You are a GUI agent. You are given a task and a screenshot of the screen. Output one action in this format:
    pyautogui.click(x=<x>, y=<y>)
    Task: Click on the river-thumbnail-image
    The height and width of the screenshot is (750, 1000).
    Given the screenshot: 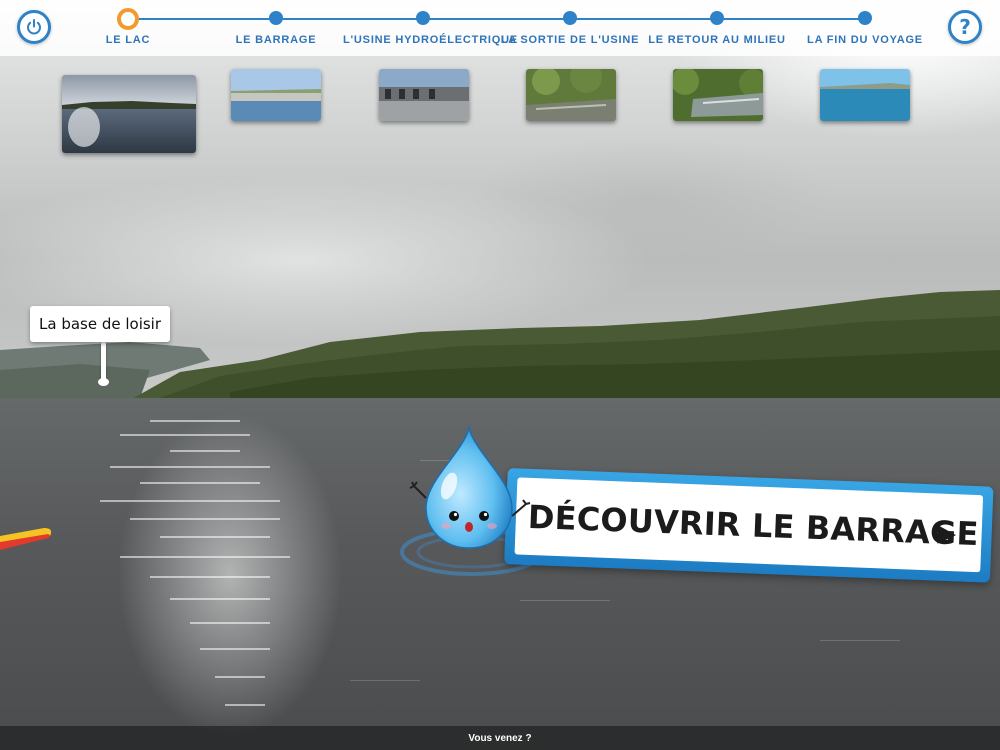 What is the action you would take?
    pyautogui.click(x=718, y=95)
    